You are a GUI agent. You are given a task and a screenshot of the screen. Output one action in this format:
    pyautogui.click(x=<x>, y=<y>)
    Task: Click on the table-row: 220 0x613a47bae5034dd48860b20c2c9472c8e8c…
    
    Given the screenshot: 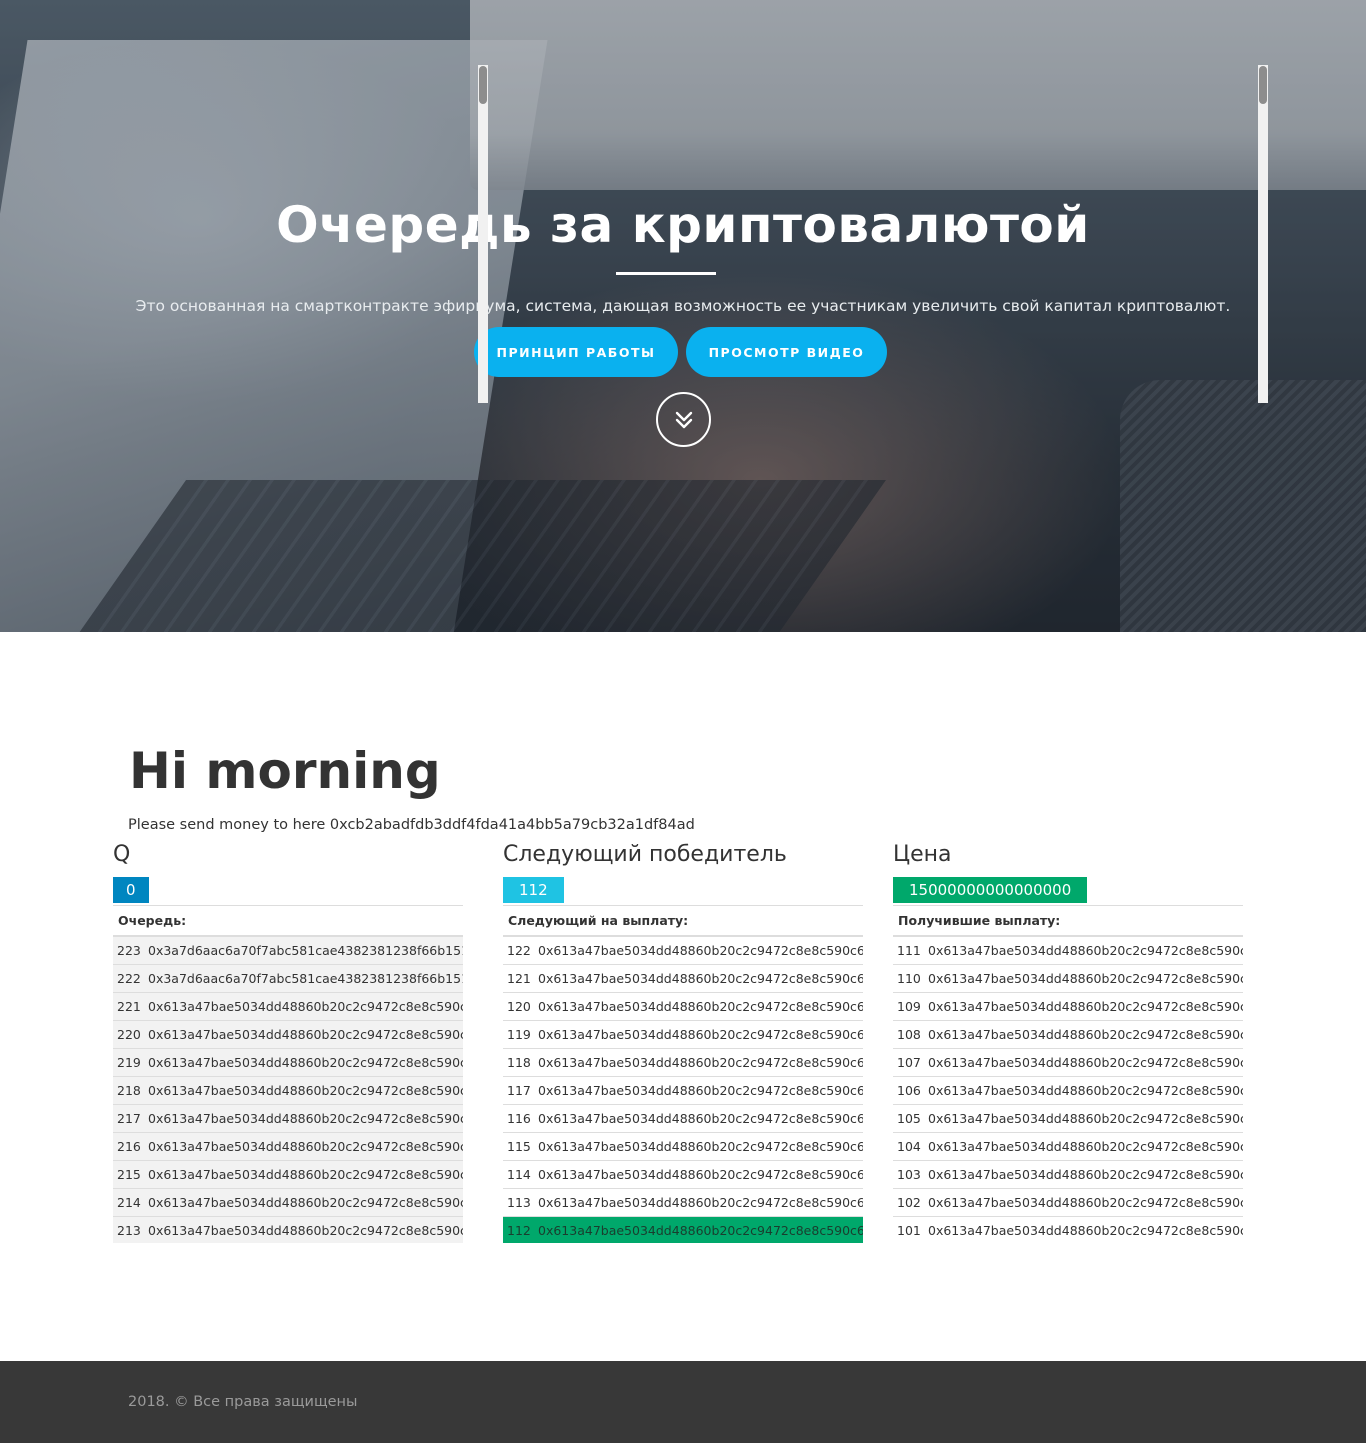 What is the action you would take?
    pyautogui.click(x=288, y=1035)
    